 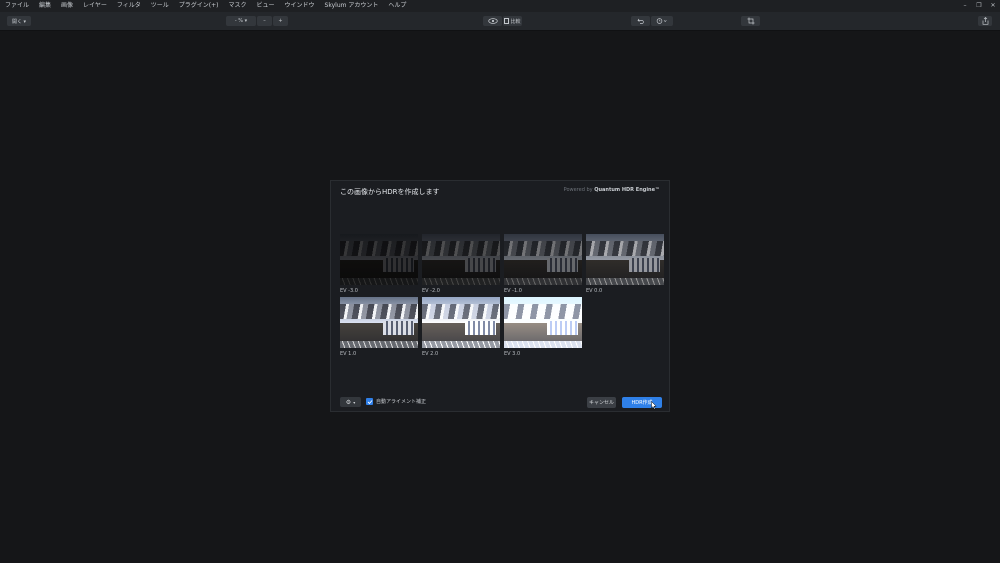 I want to click on auto-align-checkbox, so click(x=369, y=401).